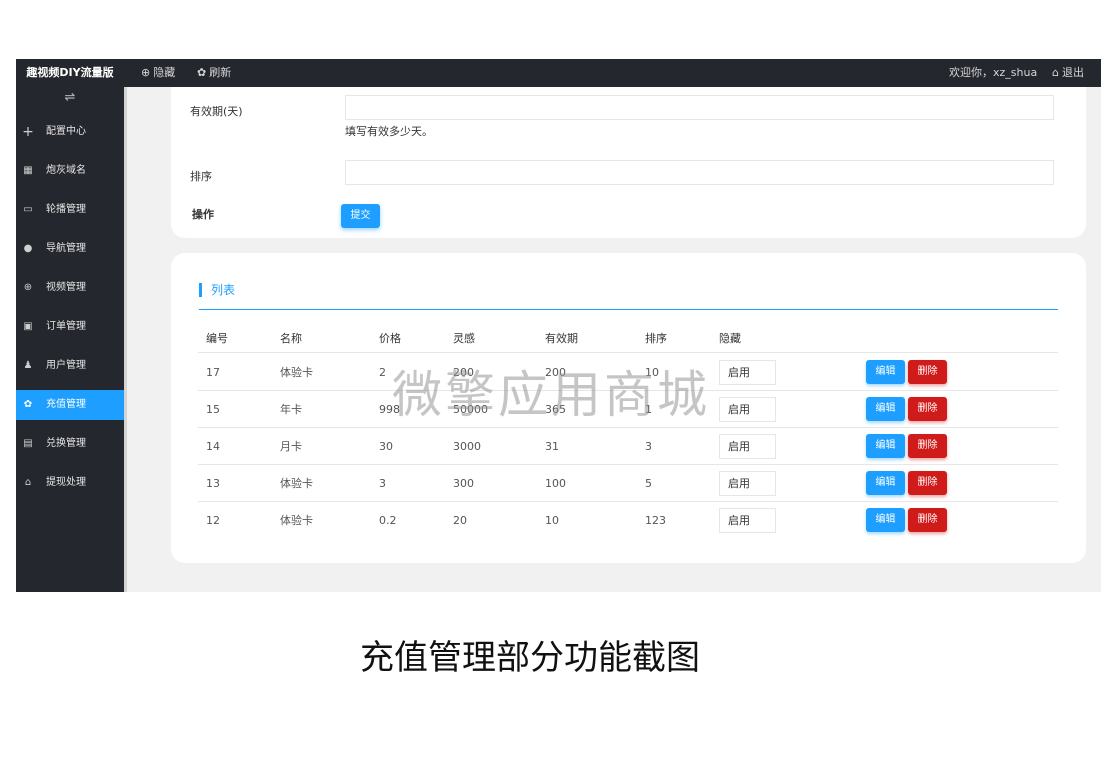 The image size is (1120, 779). I want to click on cell-inspiration: 3000, so click(467, 446).